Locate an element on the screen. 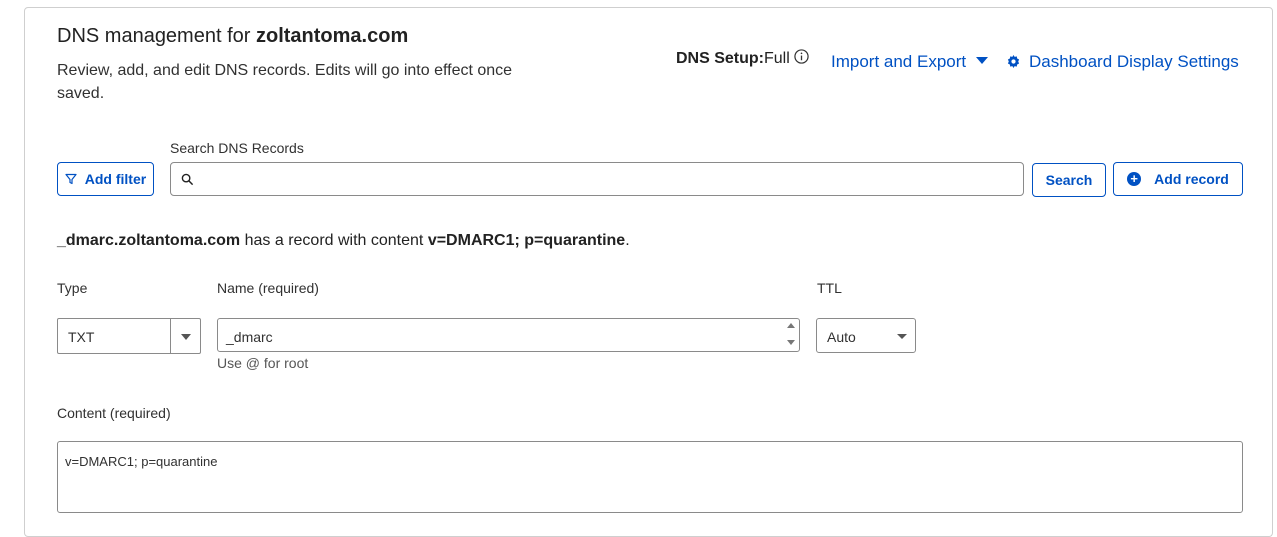 Image resolution: width=1277 pixels, height=537 pixels. add-record-button: + Add record is located at coordinates (1178, 179).